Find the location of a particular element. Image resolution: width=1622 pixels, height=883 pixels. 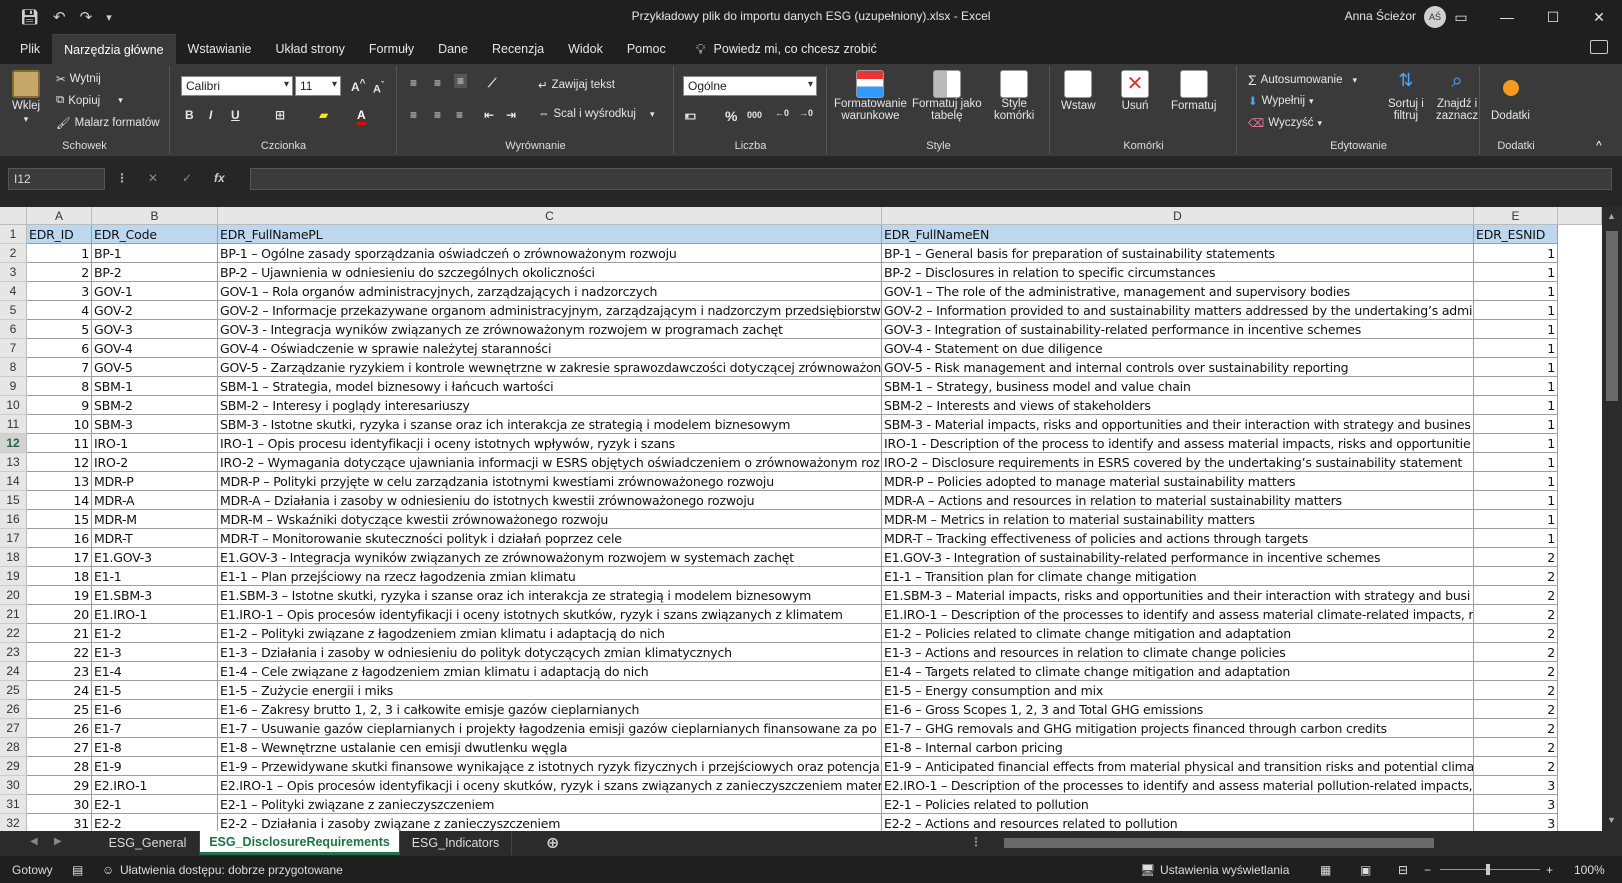

accessibility-icon: ☺ is located at coordinates (108, 870).